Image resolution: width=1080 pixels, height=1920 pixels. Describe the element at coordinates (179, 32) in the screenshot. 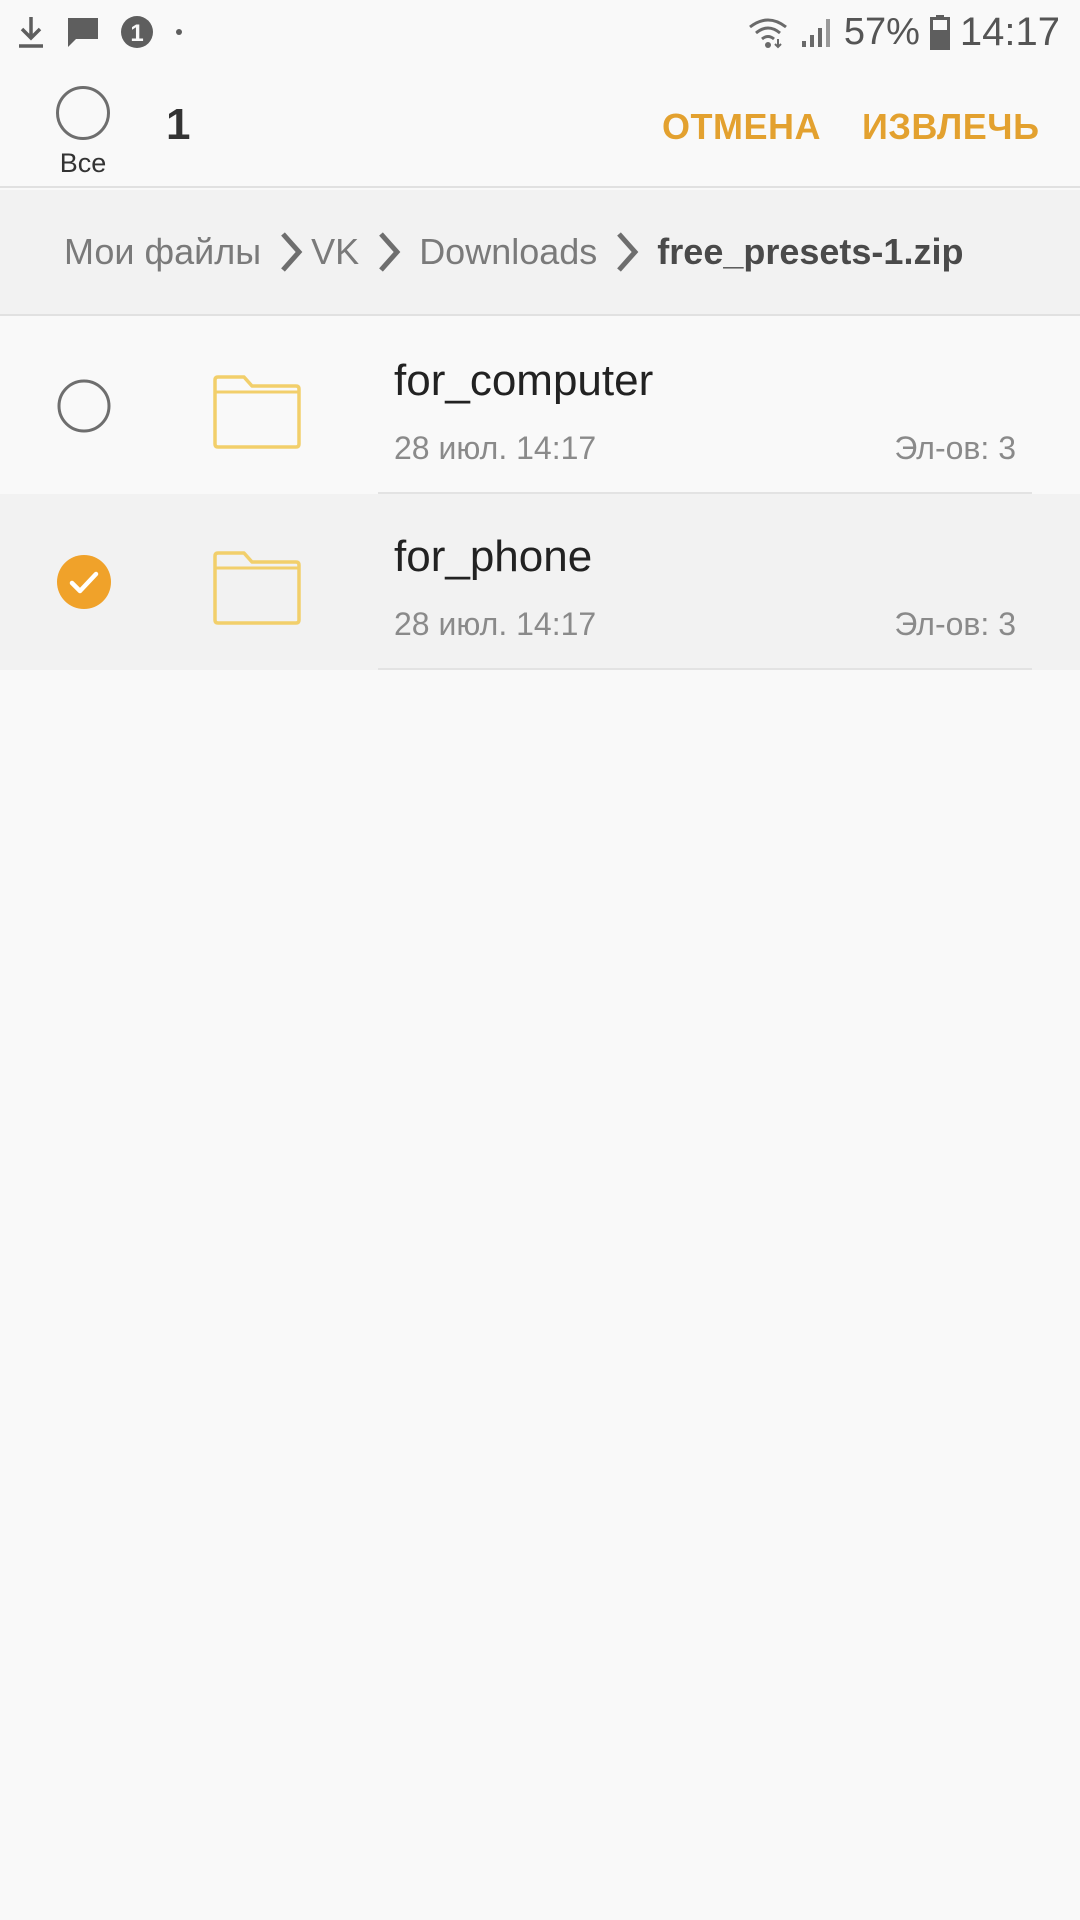

I see `dot-icon` at that location.